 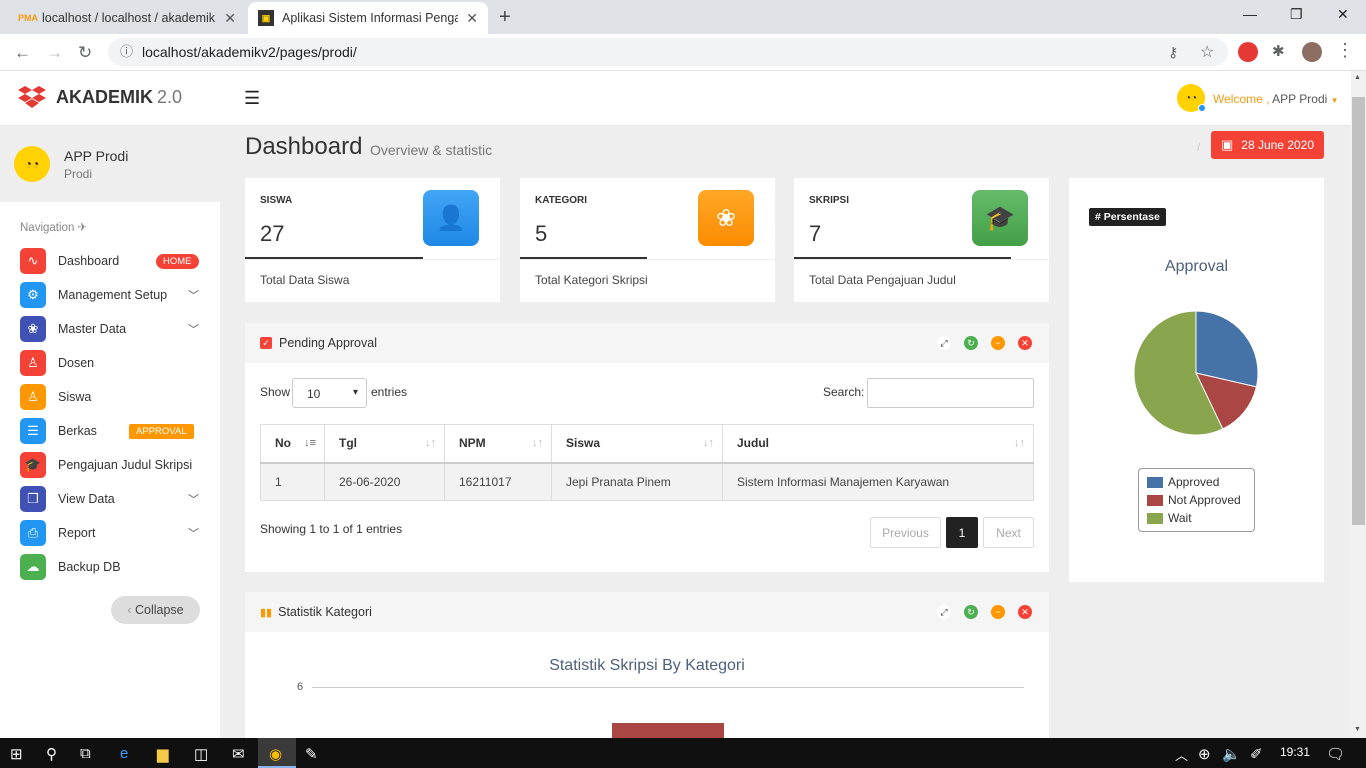 I want to click on windows-start-icon: ⊞, so click(x=16, y=754).